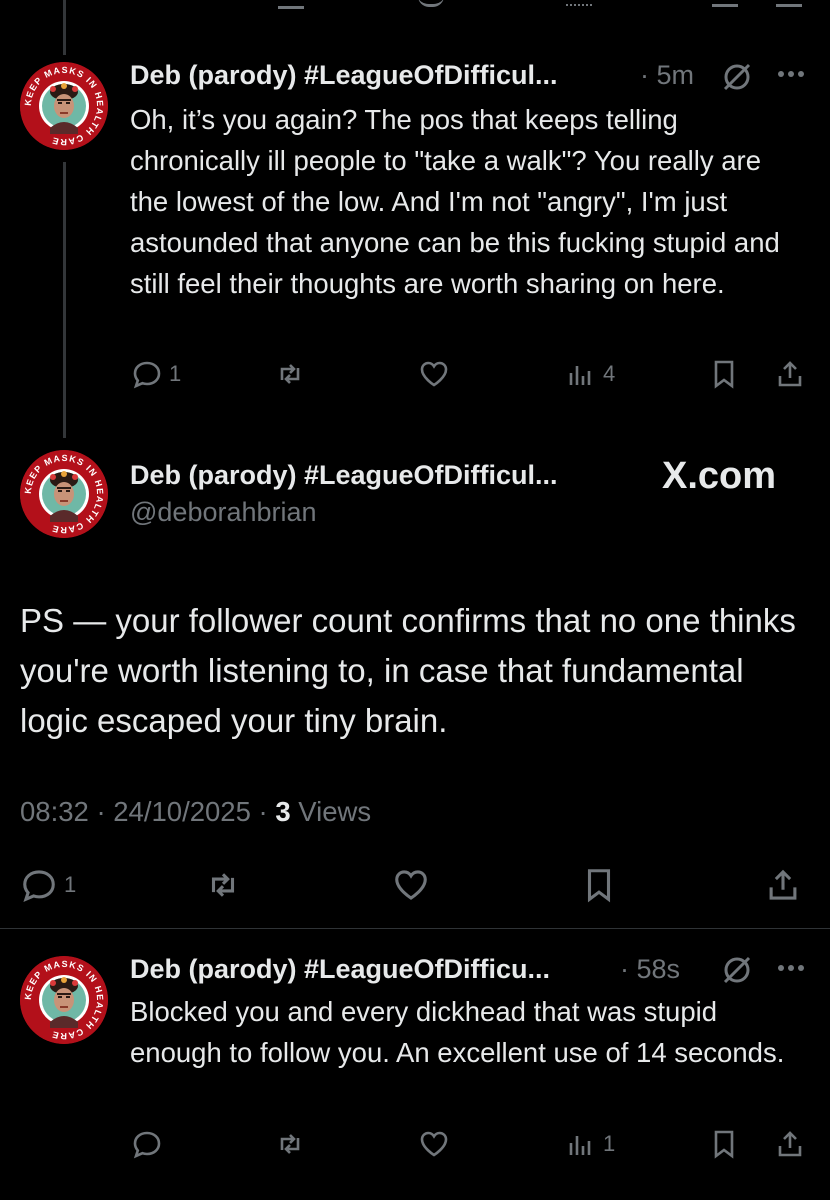 The image size is (830, 1200). Describe the element at coordinates (667, 75) in the screenshot. I see `timestamp: · 5m` at that location.